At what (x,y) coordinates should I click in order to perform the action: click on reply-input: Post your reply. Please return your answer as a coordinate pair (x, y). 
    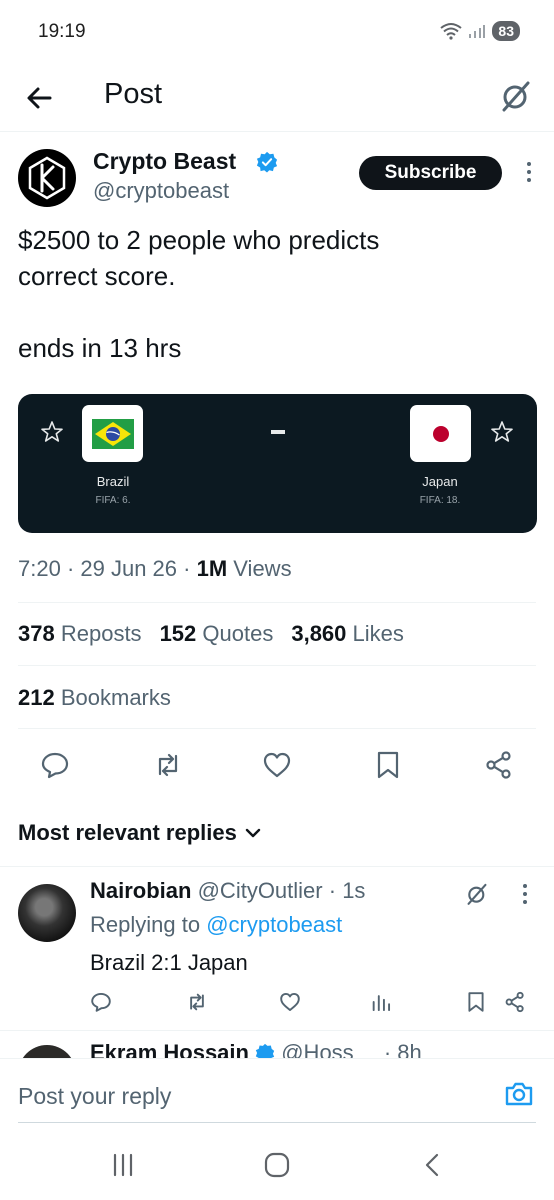
    Looking at the image, I should click on (94, 1096).